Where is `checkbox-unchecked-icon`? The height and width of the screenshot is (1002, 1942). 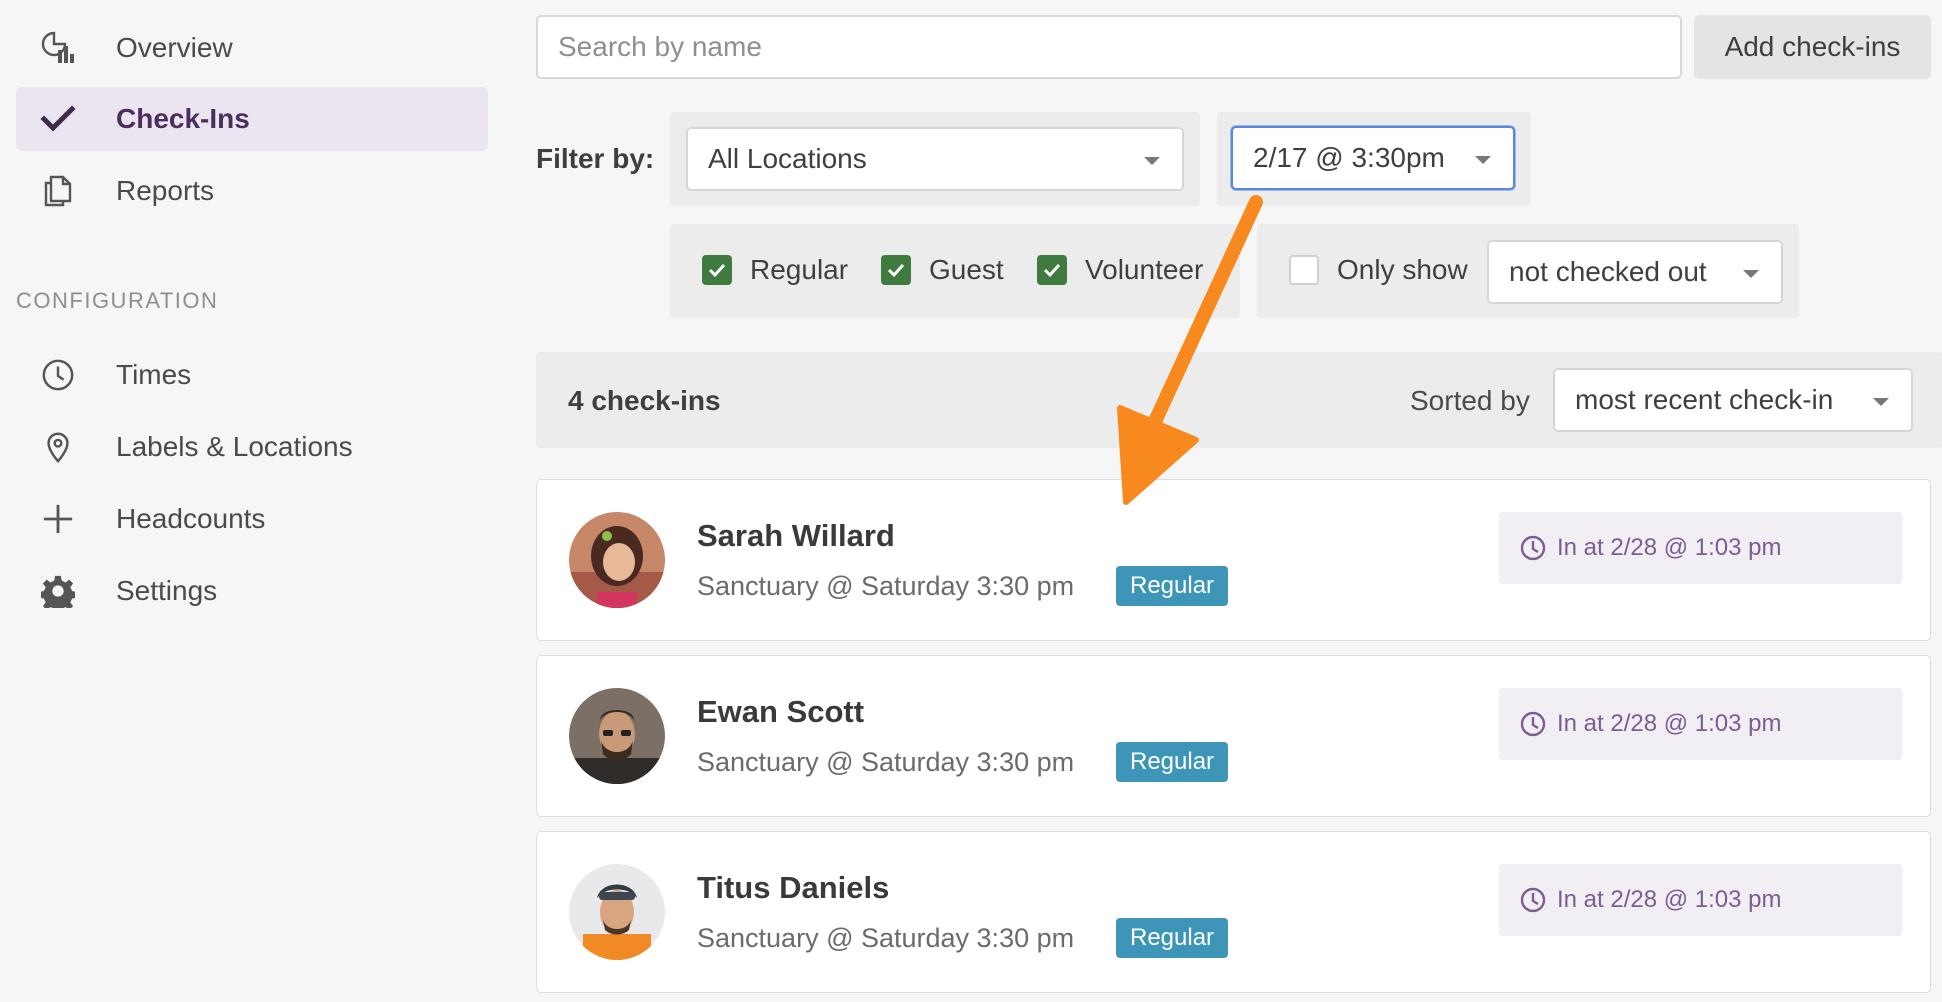
checkbox-unchecked-icon is located at coordinates (1304, 270).